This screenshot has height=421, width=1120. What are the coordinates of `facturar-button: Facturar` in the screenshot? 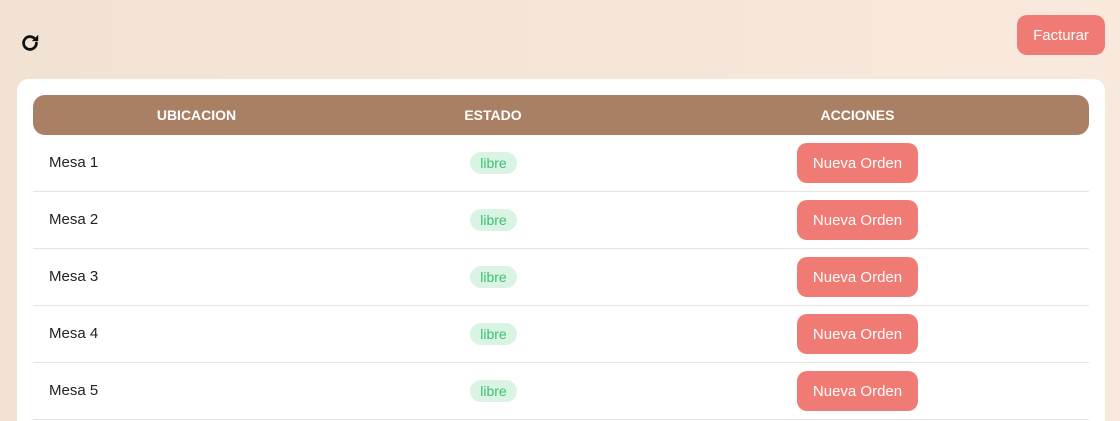 It's located at (1061, 35).